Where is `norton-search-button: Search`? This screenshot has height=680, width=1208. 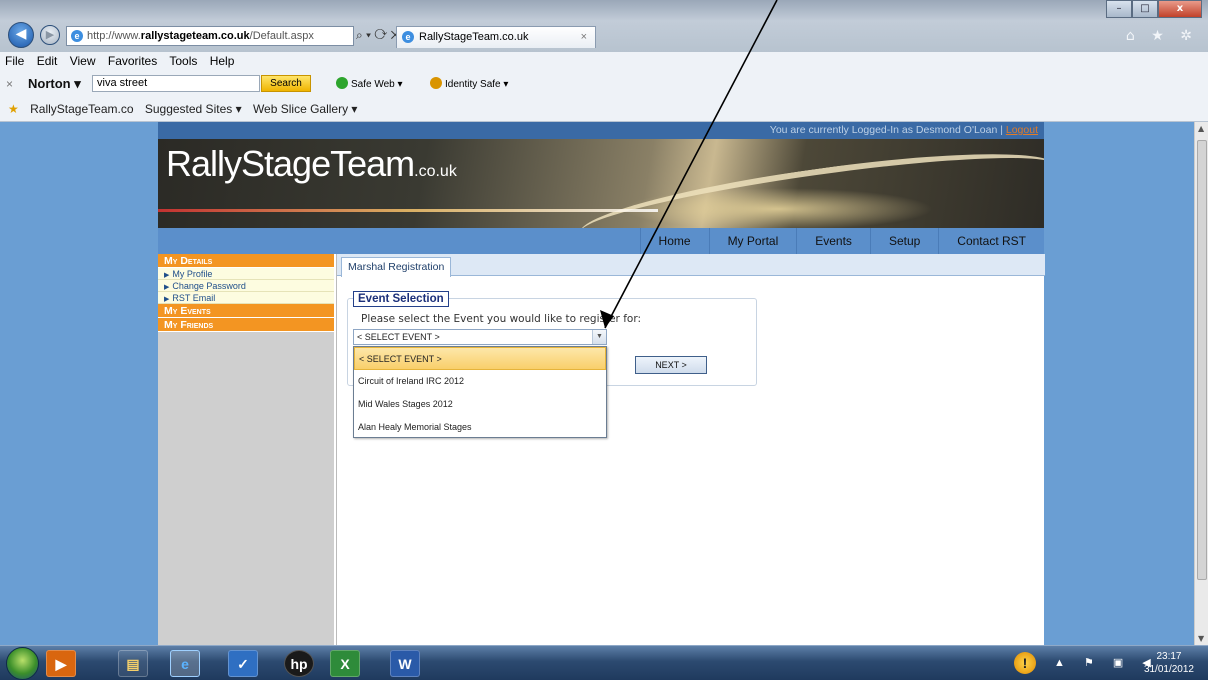 norton-search-button: Search is located at coordinates (286, 83).